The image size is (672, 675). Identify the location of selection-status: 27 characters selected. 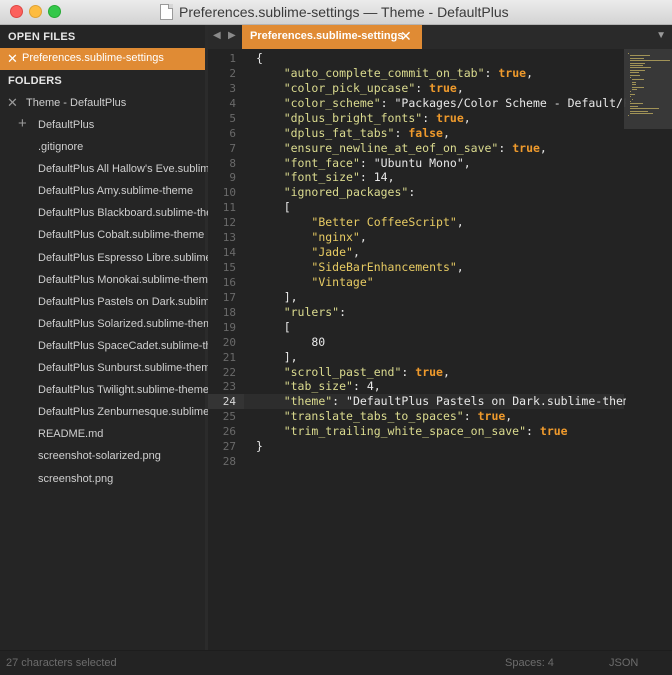
(61, 663).